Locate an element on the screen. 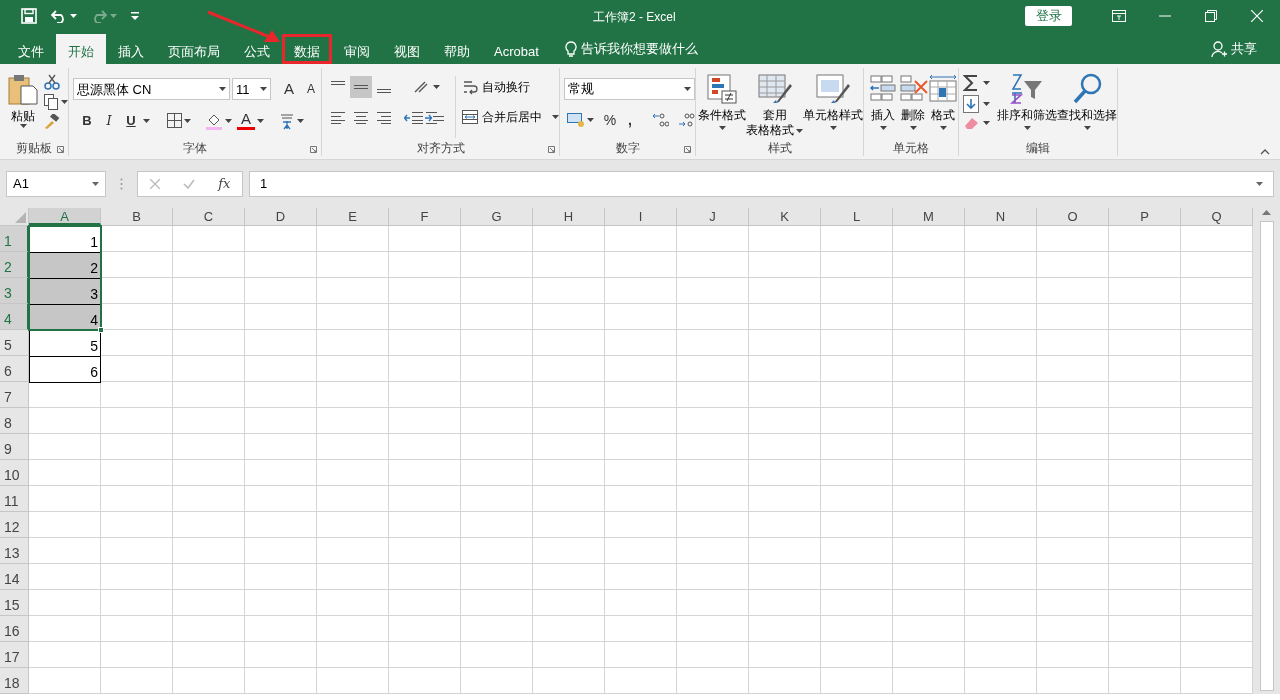 The image size is (1280, 700). tell-me-field: 告诉我你想要做什么 is located at coordinates (639, 49).